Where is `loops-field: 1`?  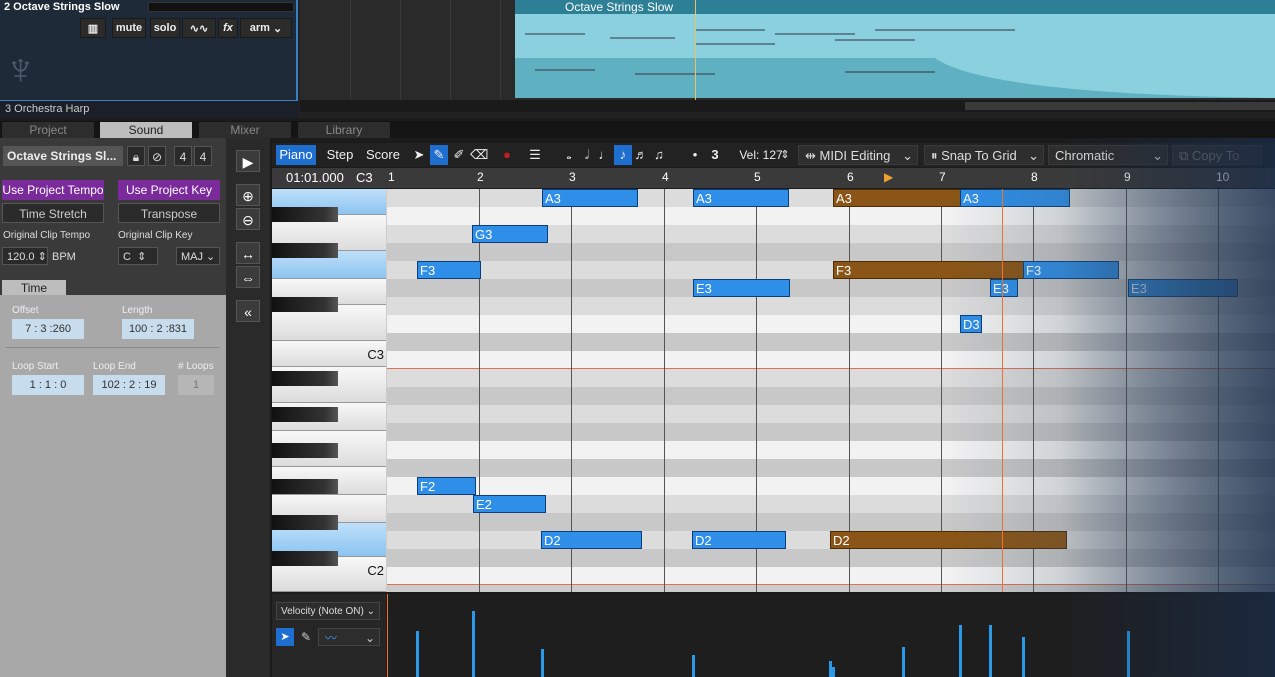
loops-field: 1 is located at coordinates (196, 385).